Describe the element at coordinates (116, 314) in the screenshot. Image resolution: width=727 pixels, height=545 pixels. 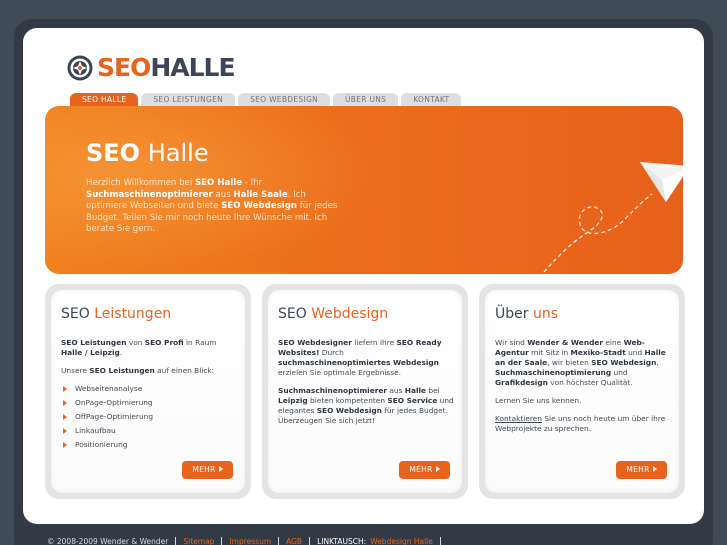
I see `box-title: SEO Leistungen` at that location.